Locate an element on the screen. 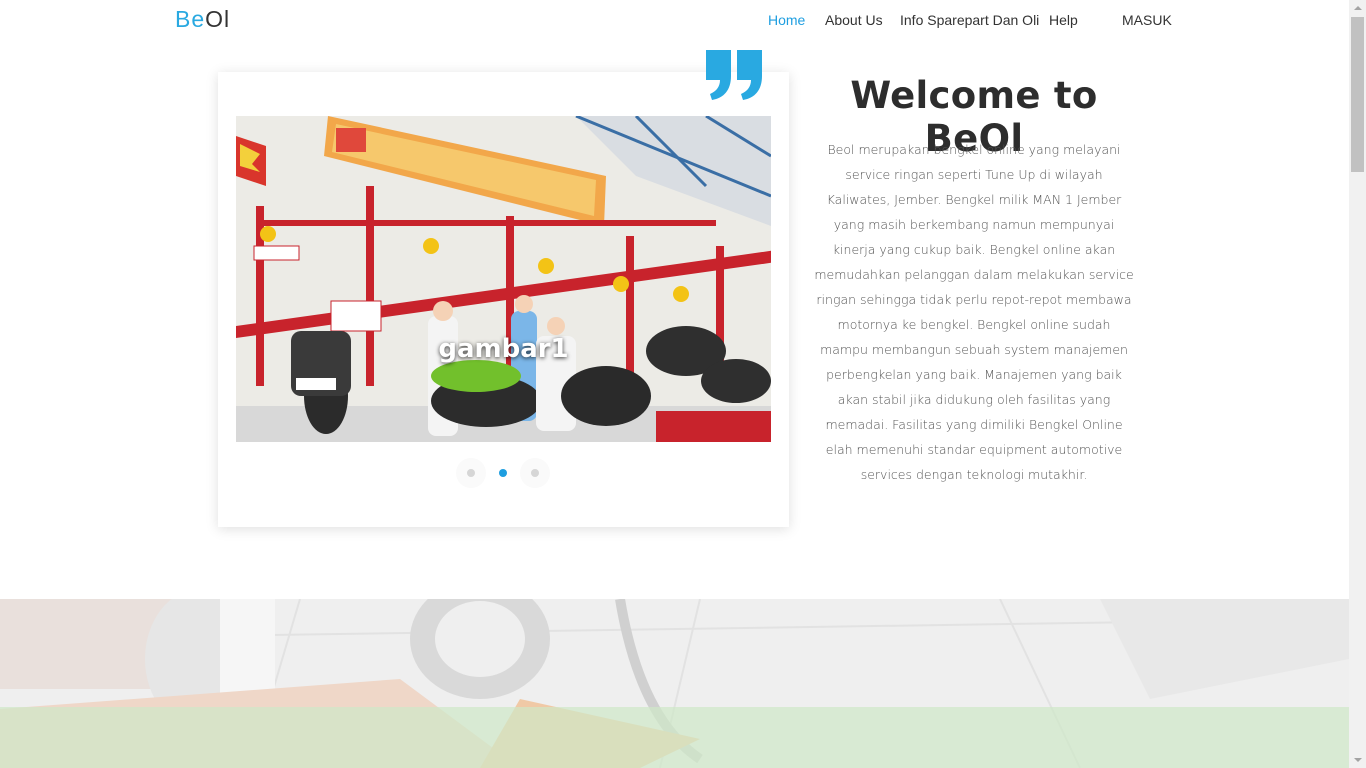 This screenshot has height=768, width=1366. scroll-thumb is located at coordinates (1357, 94).